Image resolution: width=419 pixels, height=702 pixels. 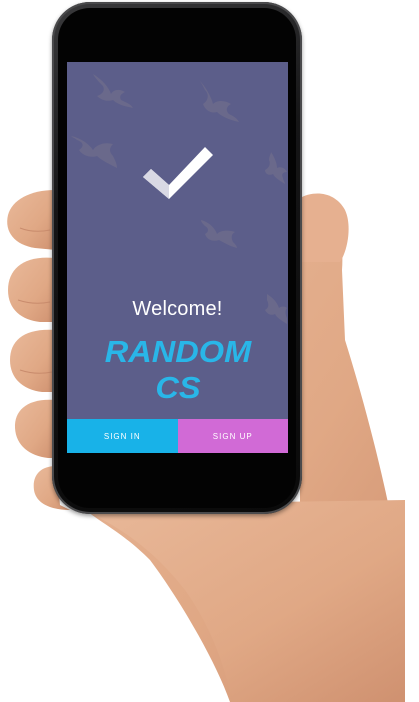 What do you see at coordinates (178, 369) in the screenshot?
I see `brand-logo: RANDOM CS` at bounding box center [178, 369].